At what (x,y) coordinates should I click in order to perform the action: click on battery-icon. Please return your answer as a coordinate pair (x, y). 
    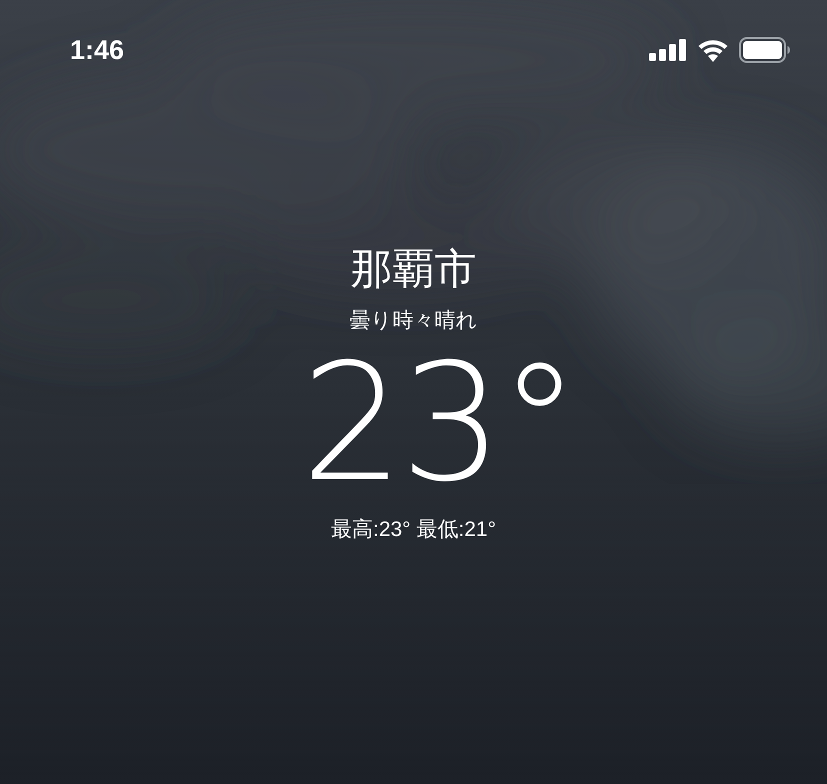
    Looking at the image, I should click on (765, 50).